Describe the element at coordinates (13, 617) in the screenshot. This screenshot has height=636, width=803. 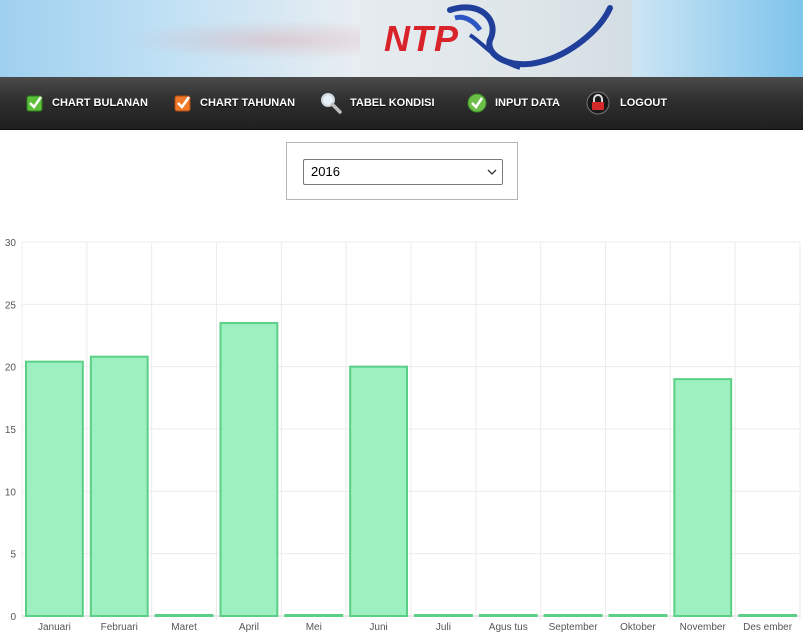
I see `y-tick-label: 0` at that location.